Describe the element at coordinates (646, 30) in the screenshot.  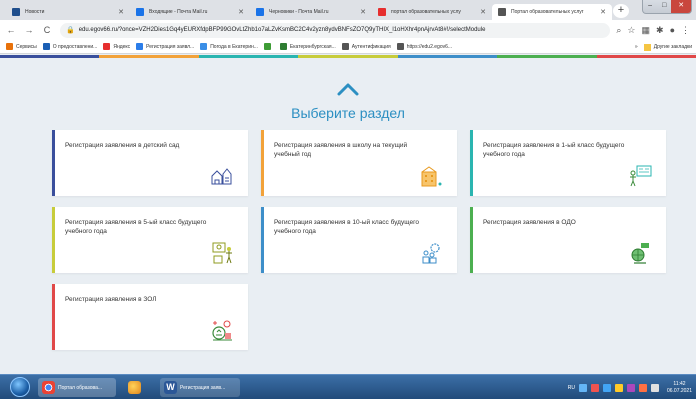
I see `extensions-icon: ▦` at that location.